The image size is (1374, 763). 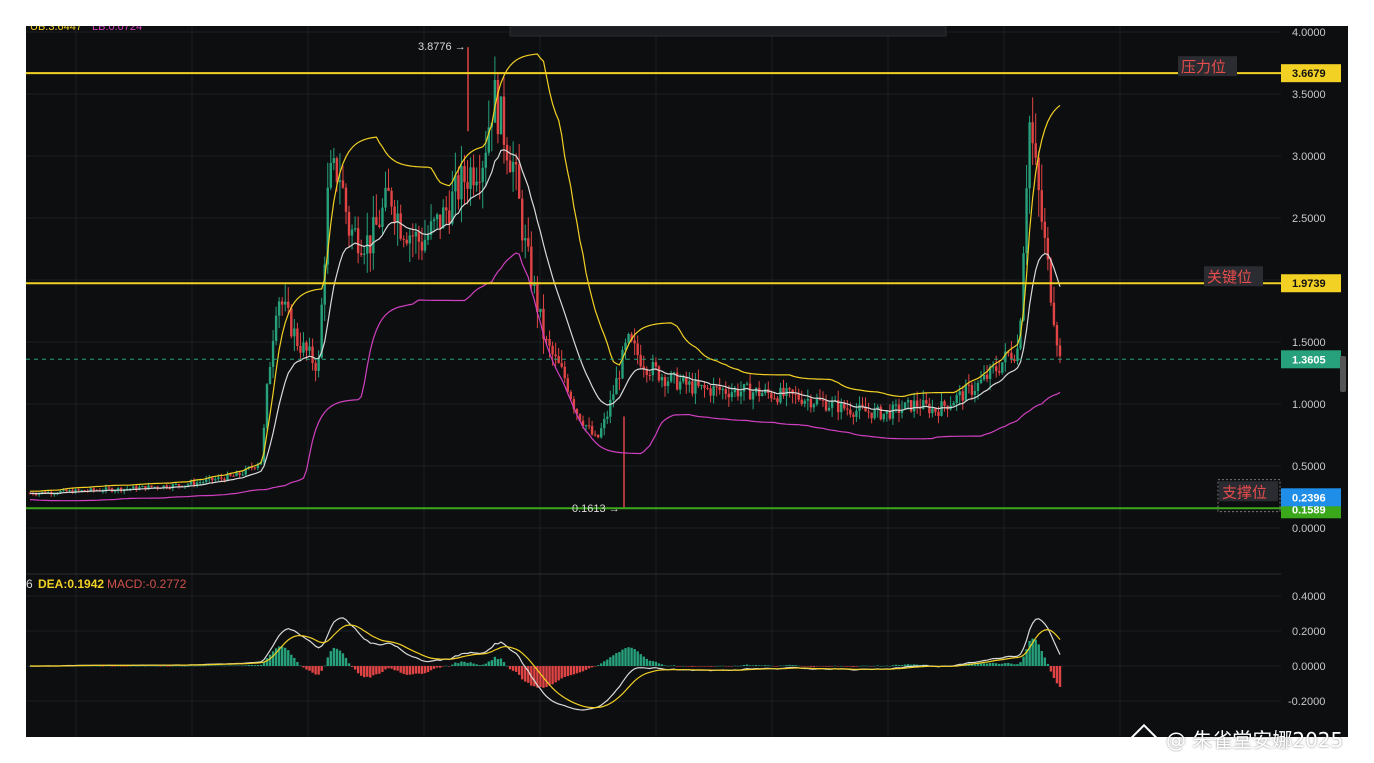 I want to click on macd-tick-label: 0.2000, so click(x=1309, y=632).